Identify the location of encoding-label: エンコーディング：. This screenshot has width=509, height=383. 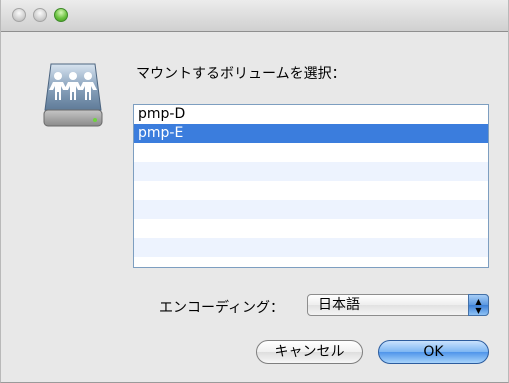
(222, 308).